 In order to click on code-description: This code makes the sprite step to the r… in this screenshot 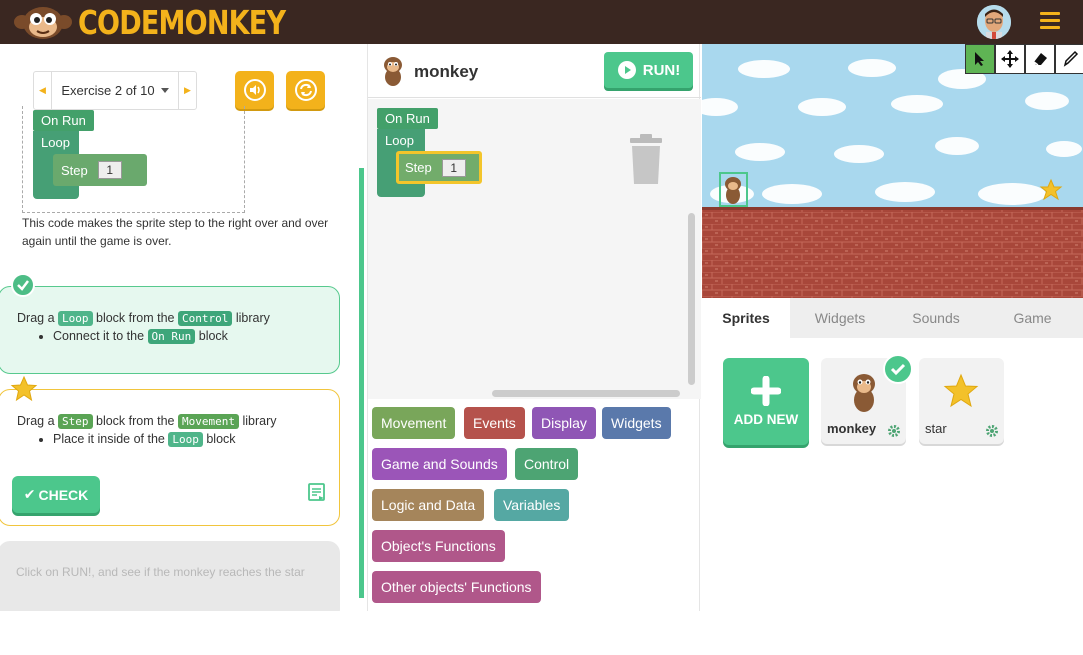, I will do `click(175, 232)`.